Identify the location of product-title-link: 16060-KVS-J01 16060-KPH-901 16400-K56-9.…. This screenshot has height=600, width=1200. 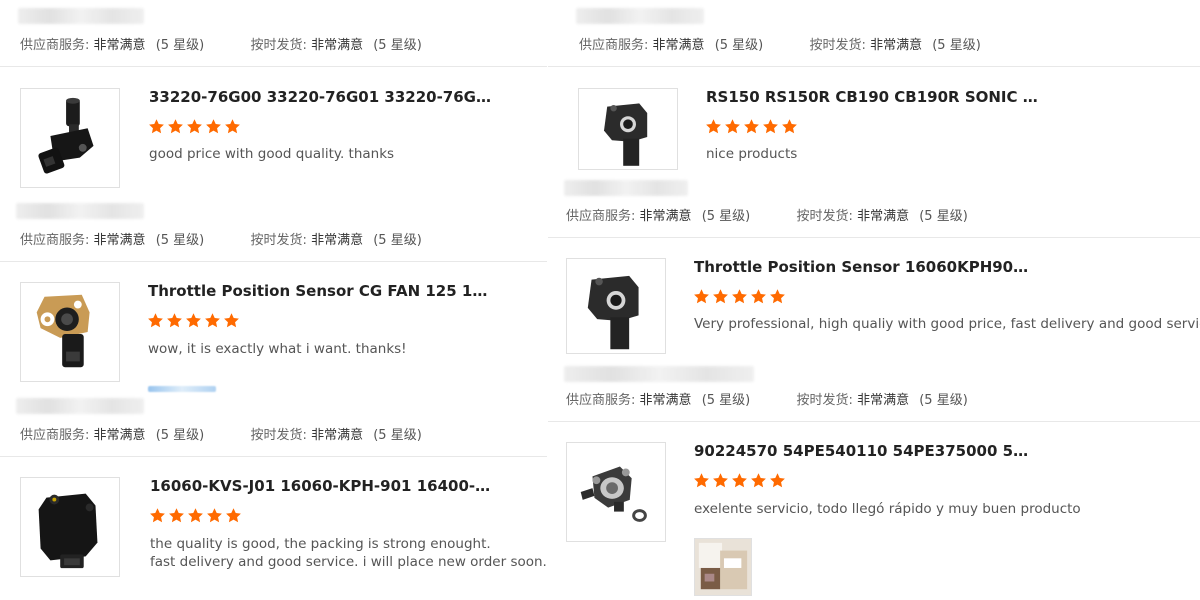
(322, 486).